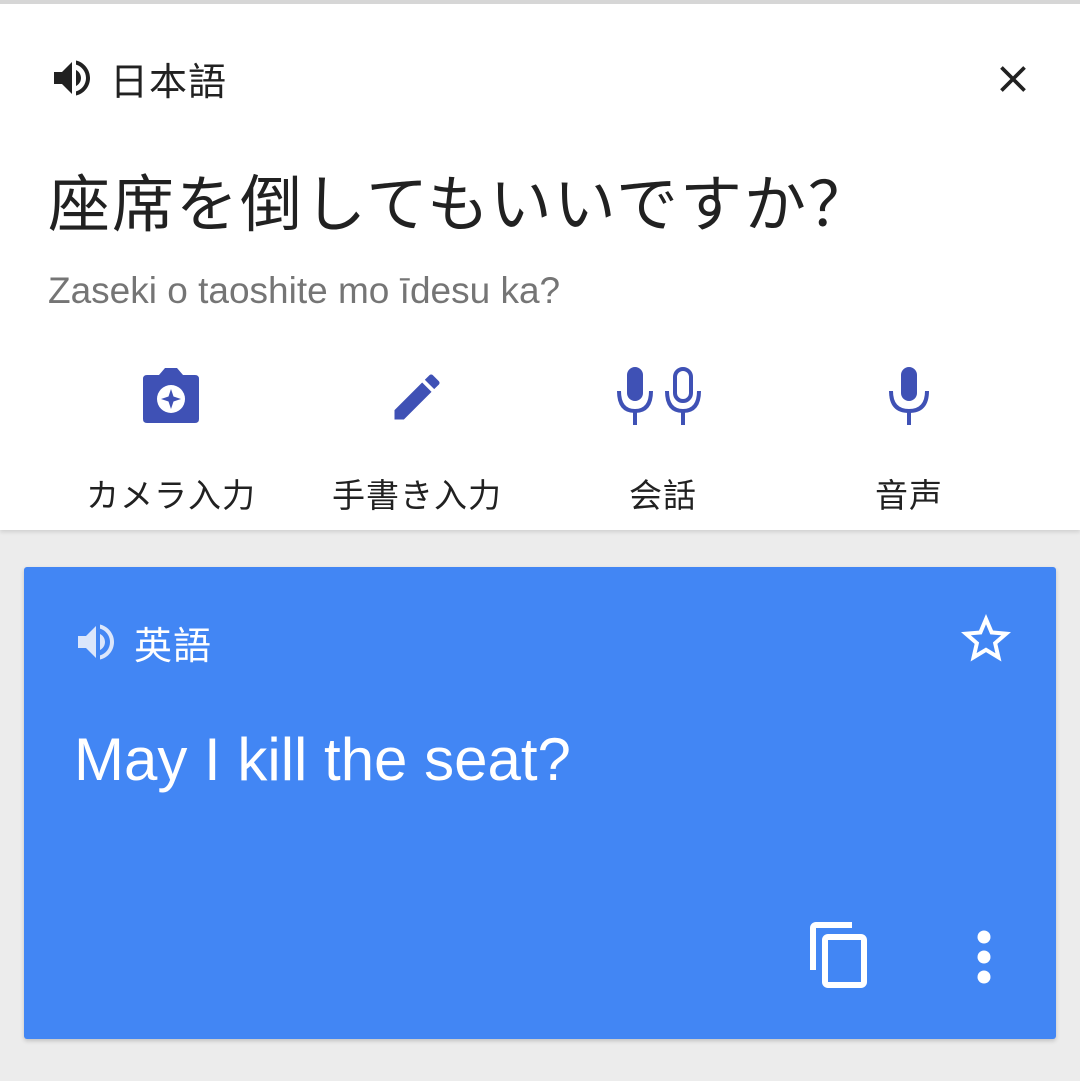  I want to click on target-language-row: 英語, so click(142, 642).